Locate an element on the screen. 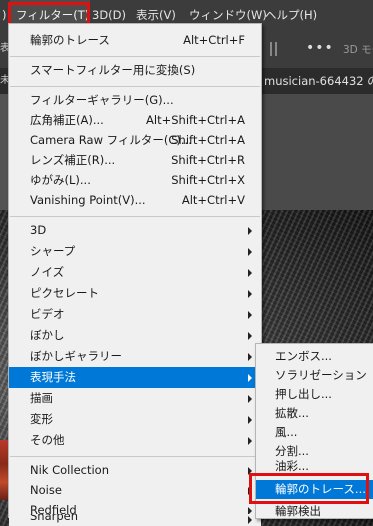 This screenshot has height=526, width=373. menu-item-liquify: ゆがみ(L)... Shift+Ctrl+X is located at coordinates (135, 180).